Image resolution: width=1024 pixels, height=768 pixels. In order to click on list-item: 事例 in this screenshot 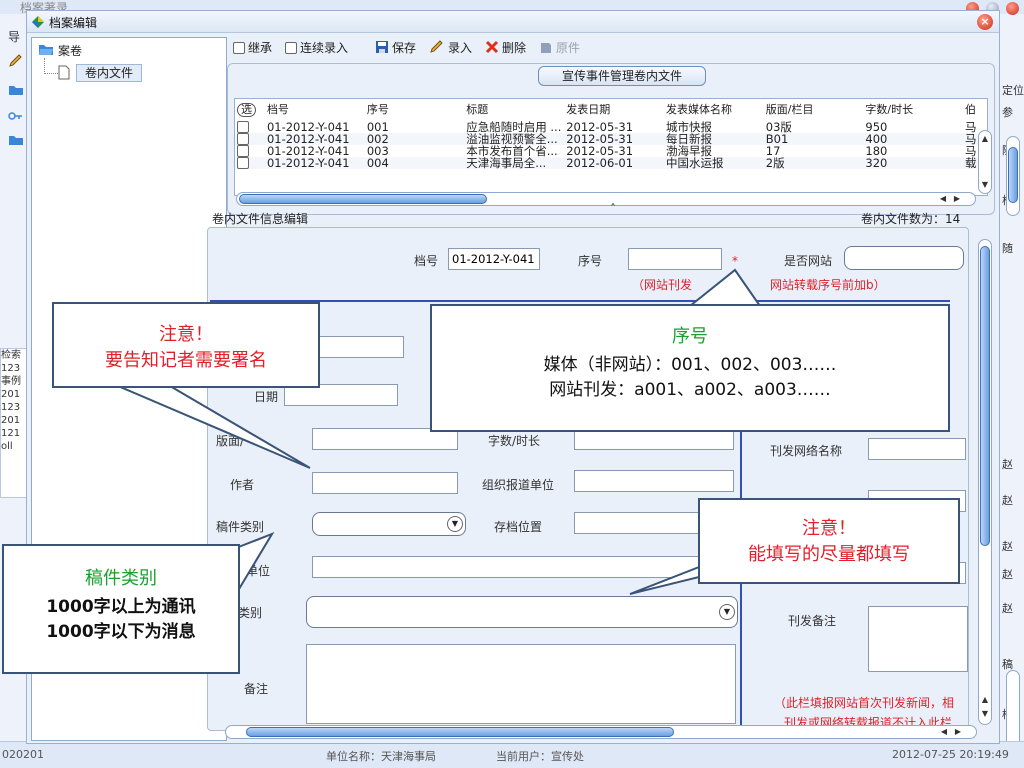, I will do `click(14, 381)`.